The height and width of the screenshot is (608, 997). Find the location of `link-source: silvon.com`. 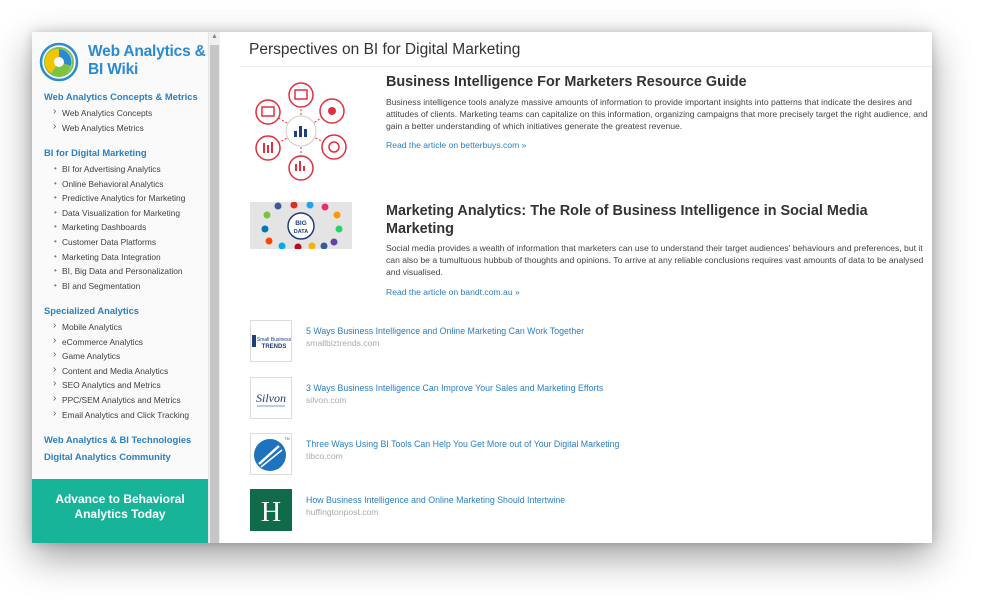

link-source: silvon.com is located at coordinates (326, 400).